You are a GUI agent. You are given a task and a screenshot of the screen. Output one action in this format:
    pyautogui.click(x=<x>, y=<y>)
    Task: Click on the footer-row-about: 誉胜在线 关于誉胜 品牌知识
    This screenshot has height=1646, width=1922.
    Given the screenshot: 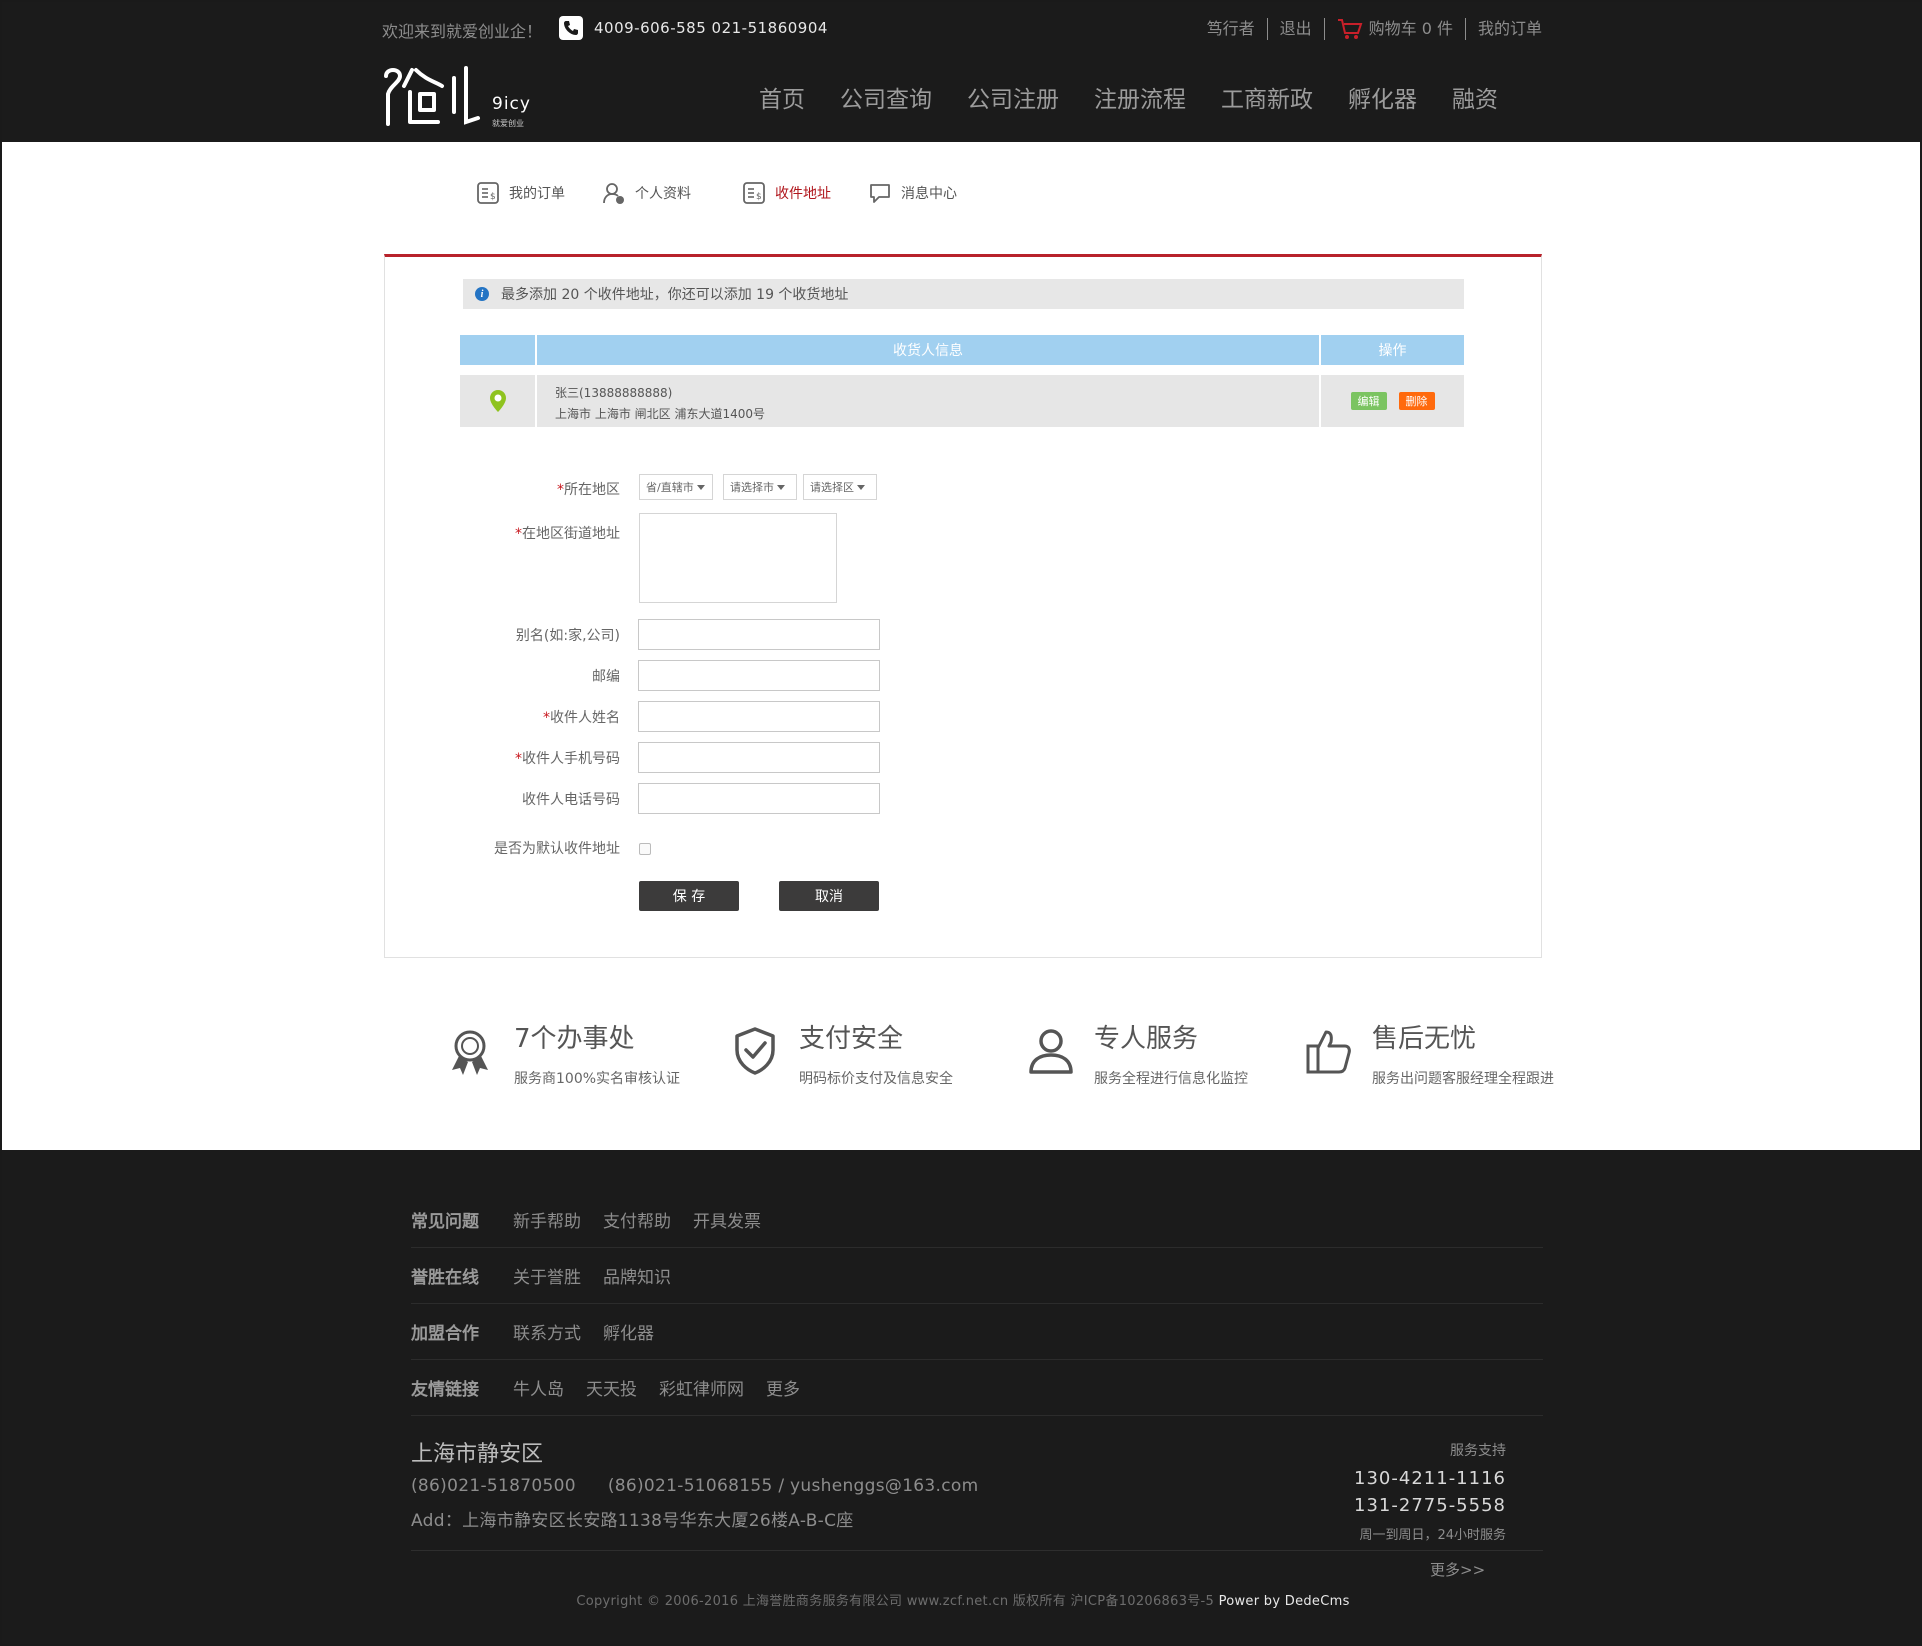 What is the action you would take?
    pyautogui.click(x=977, y=1276)
    